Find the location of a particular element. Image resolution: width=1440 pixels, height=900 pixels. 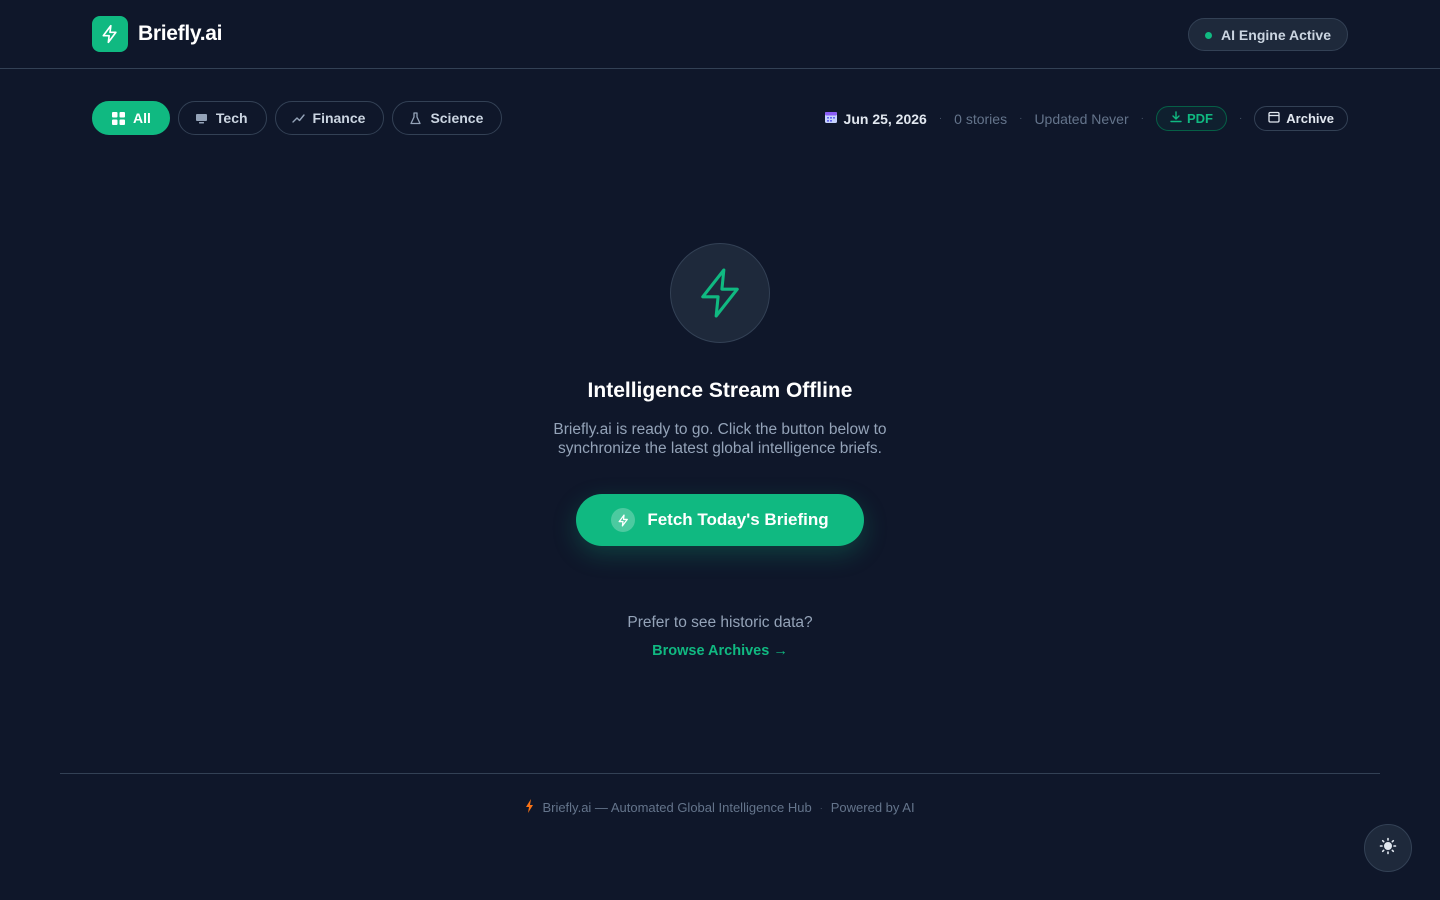

filter-tech-button: Tech is located at coordinates (222, 118).